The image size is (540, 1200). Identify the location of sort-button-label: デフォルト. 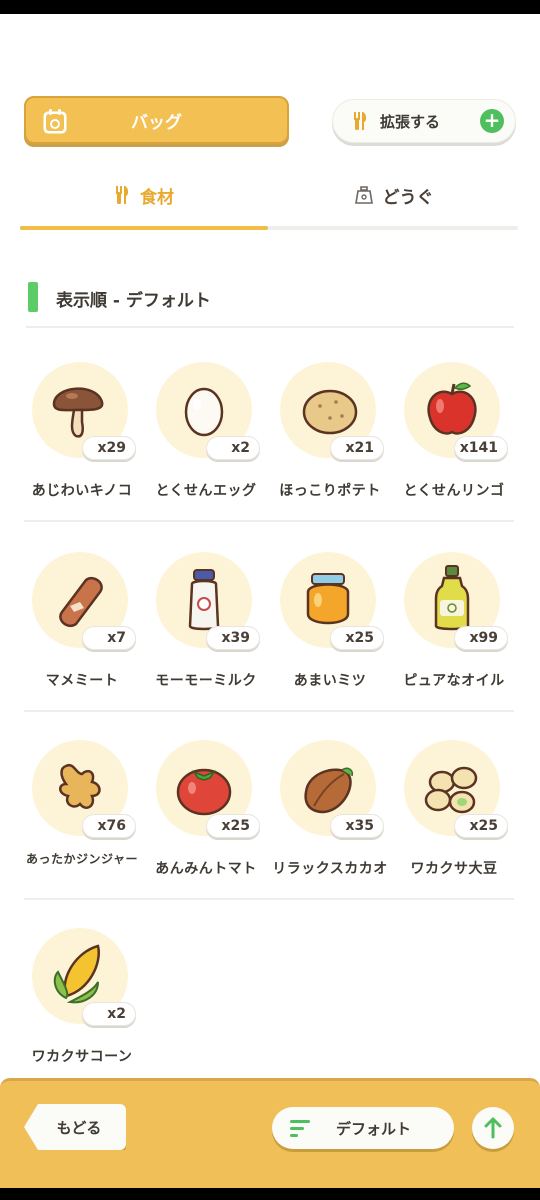
(374, 1129).